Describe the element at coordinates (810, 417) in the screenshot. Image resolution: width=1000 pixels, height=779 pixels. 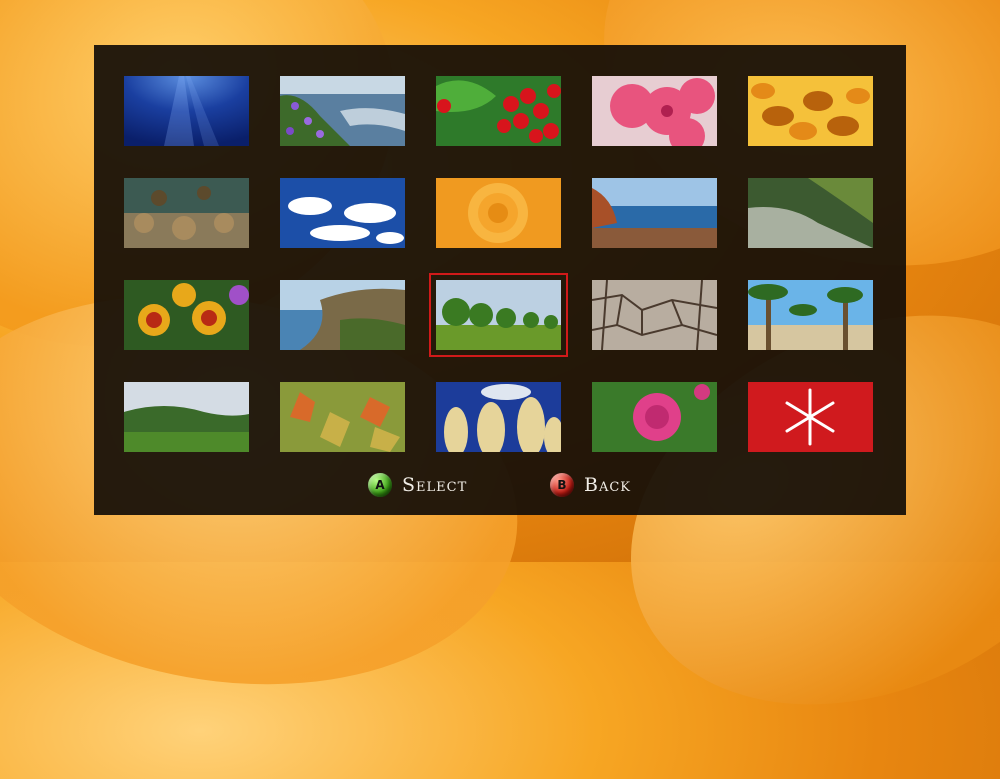
I see `thumb-snowflake` at that location.